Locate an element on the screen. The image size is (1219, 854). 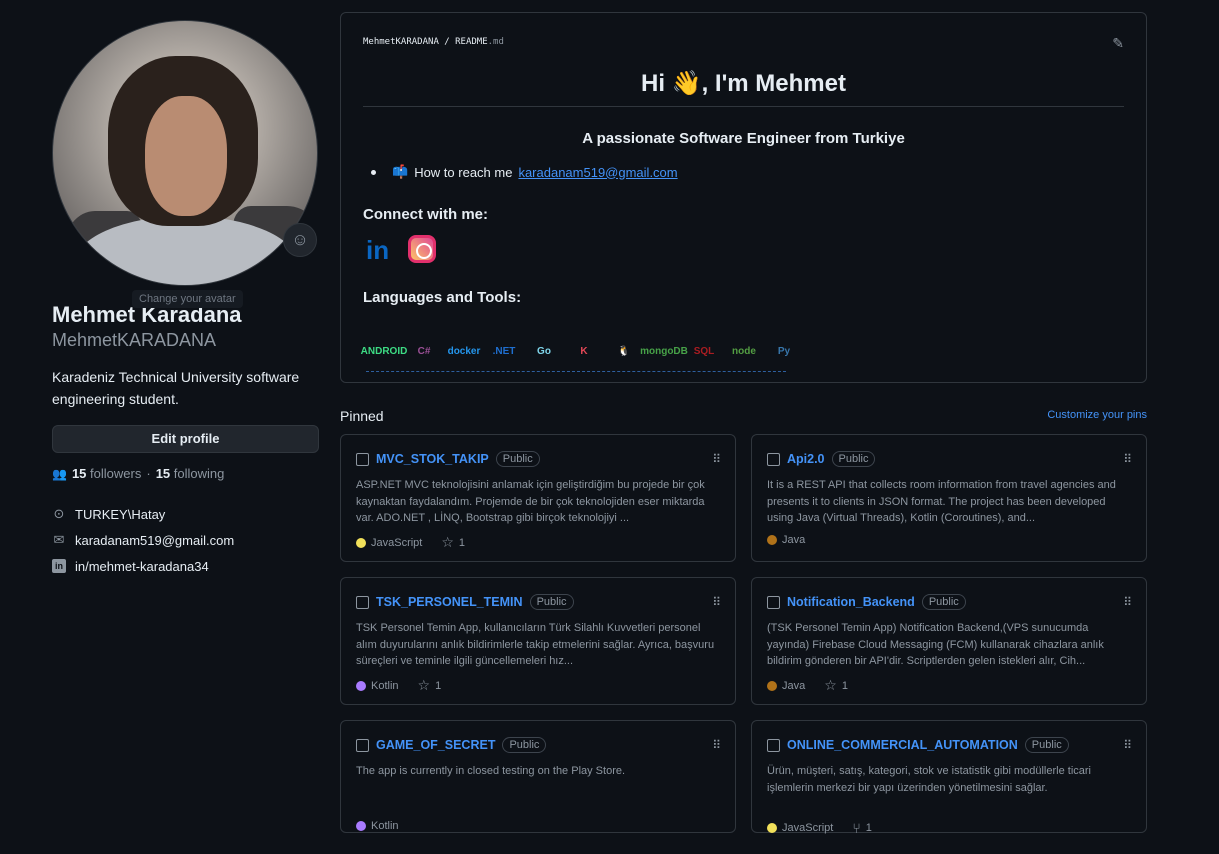
tool-go-icon: Go is located at coordinates (544, 351).